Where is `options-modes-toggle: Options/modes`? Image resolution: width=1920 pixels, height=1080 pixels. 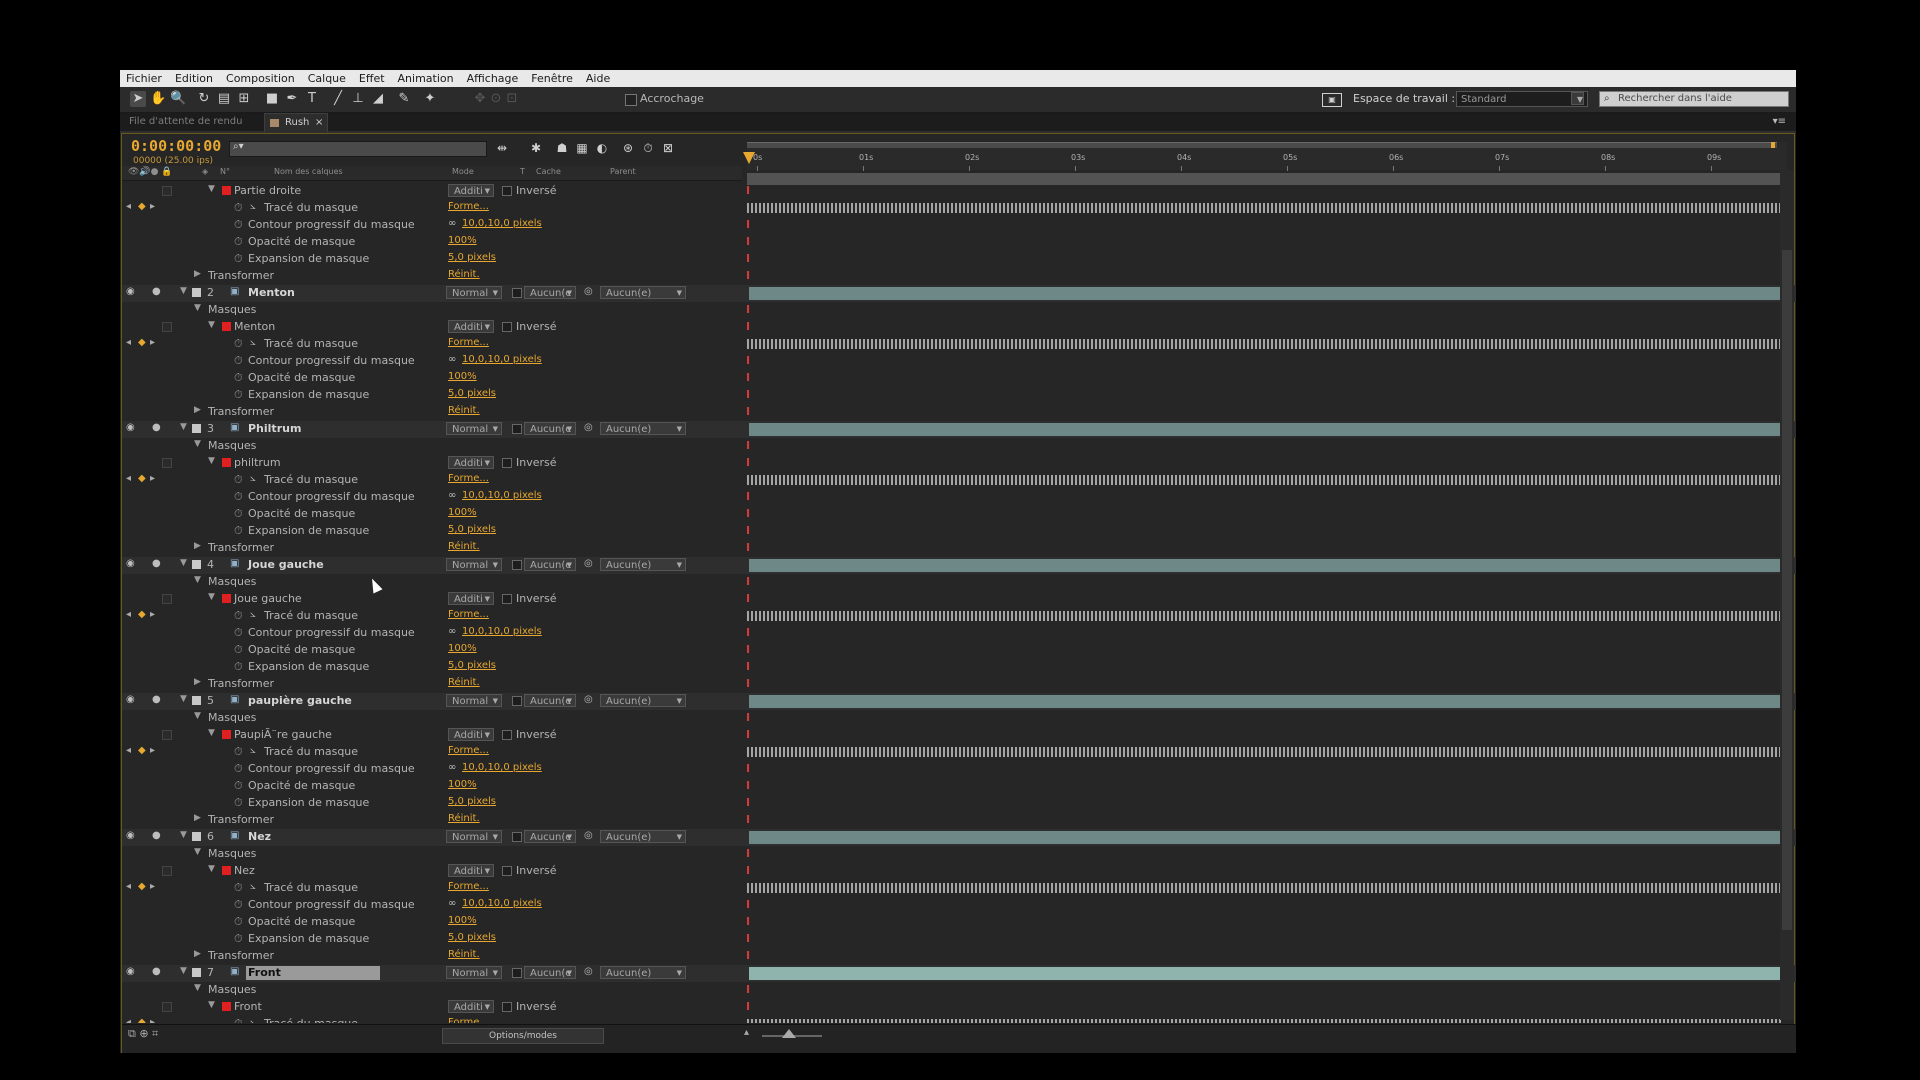
options-modes-toggle: Options/modes is located at coordinates (523, 1036).